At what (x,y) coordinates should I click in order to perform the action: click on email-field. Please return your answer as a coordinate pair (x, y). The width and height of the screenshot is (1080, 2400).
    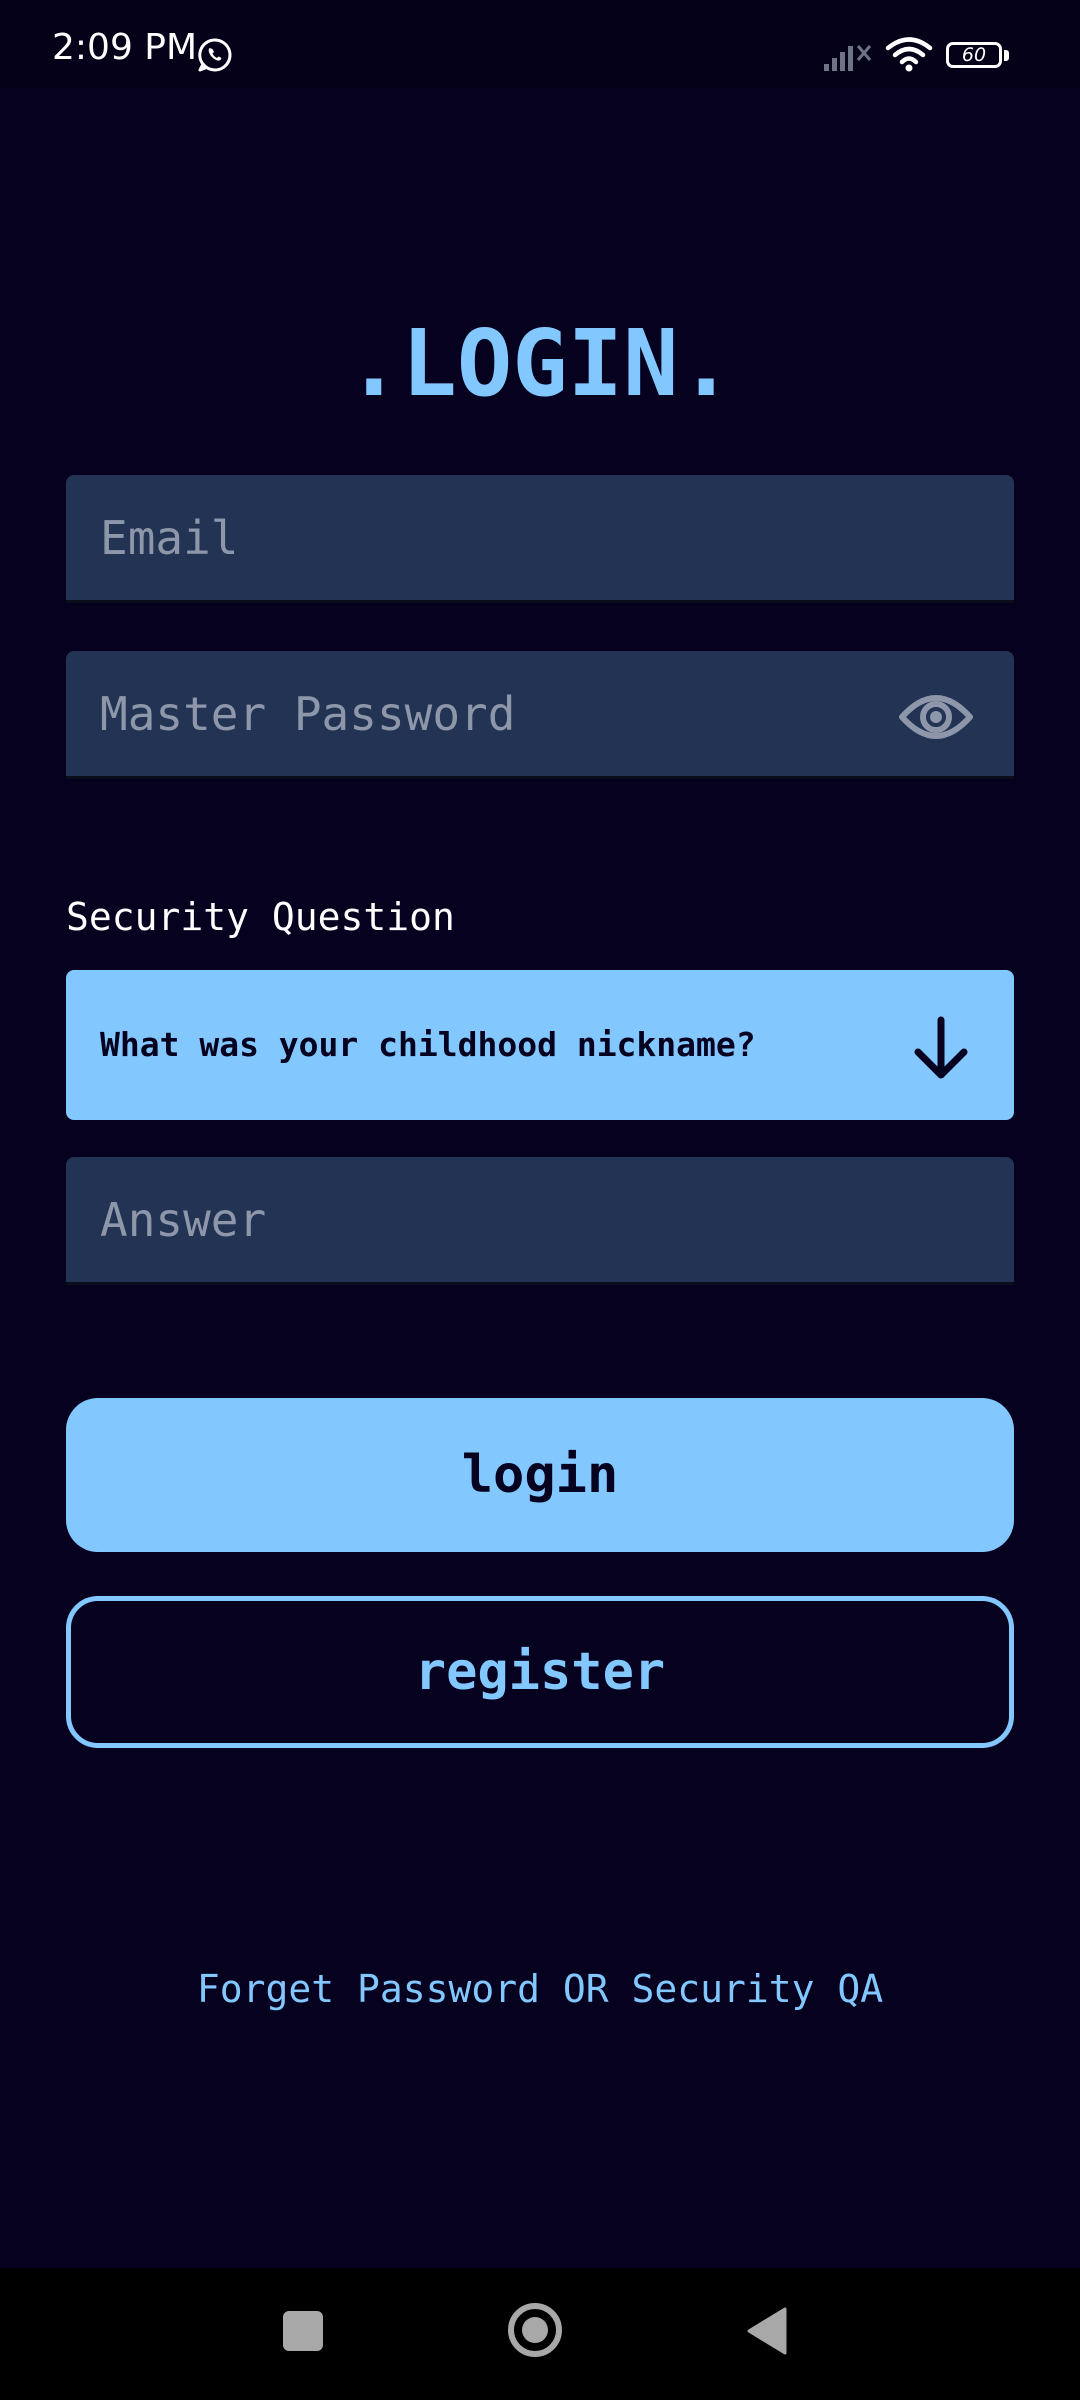
    Looking at the image, I should click on (540, 539).